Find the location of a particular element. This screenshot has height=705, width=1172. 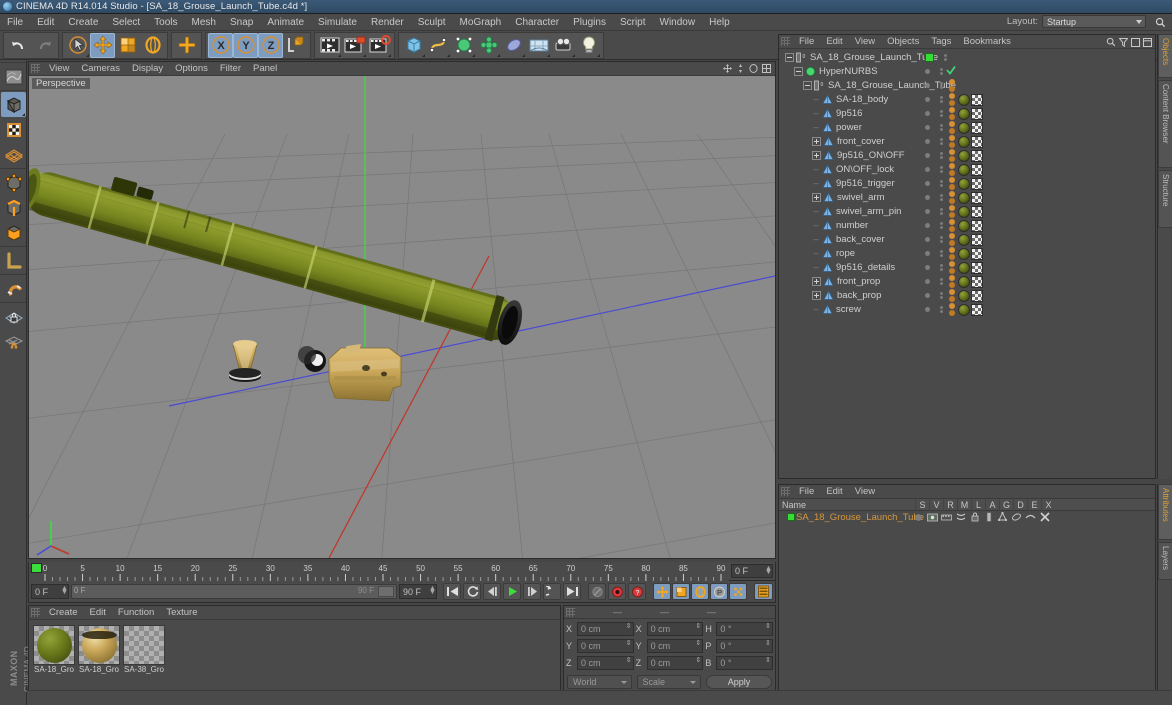

parameter-key-button: P is located at coordinates (719, 591).